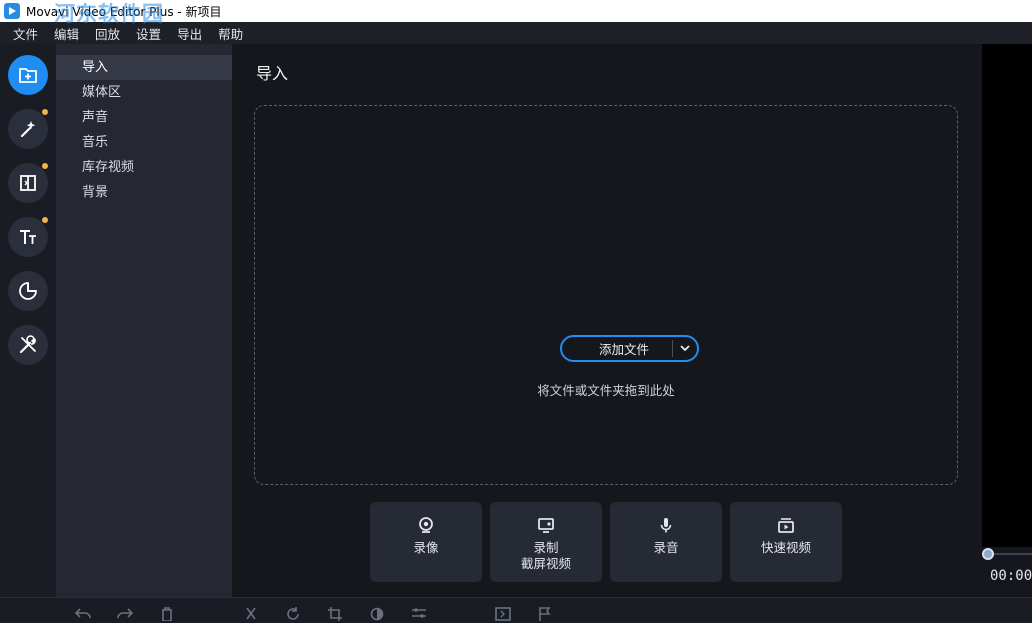 This screenshot has height=623, width=1032. I want to click on seek-handle, so click(988, 554).